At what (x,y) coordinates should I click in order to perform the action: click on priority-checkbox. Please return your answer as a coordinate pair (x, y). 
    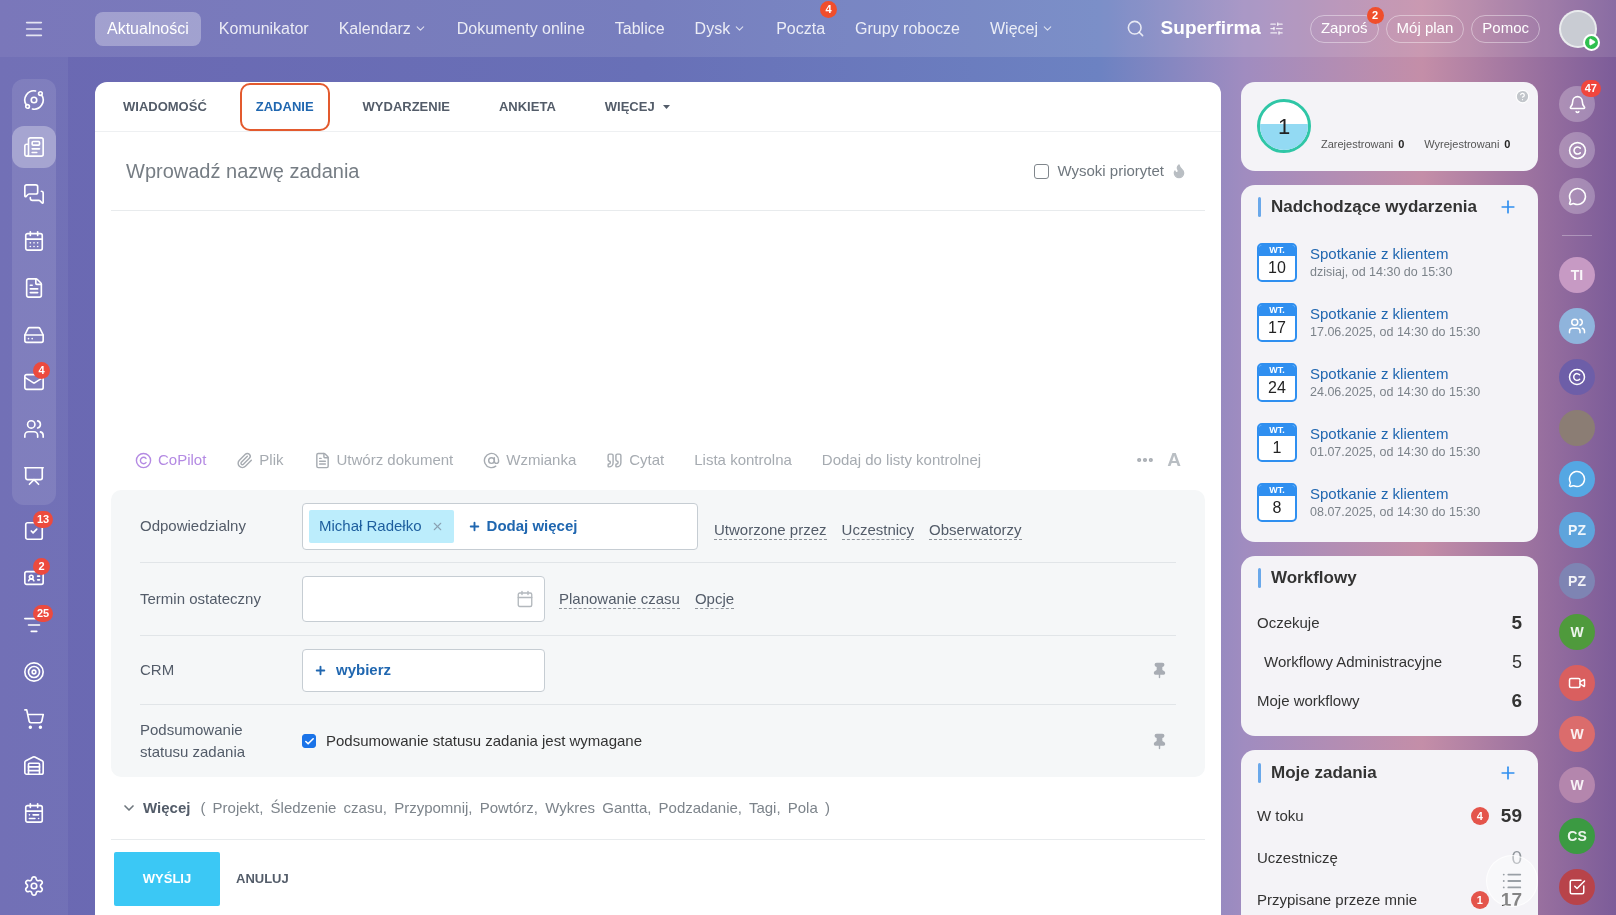
    Looking at the image, I should click on (1042, 171).